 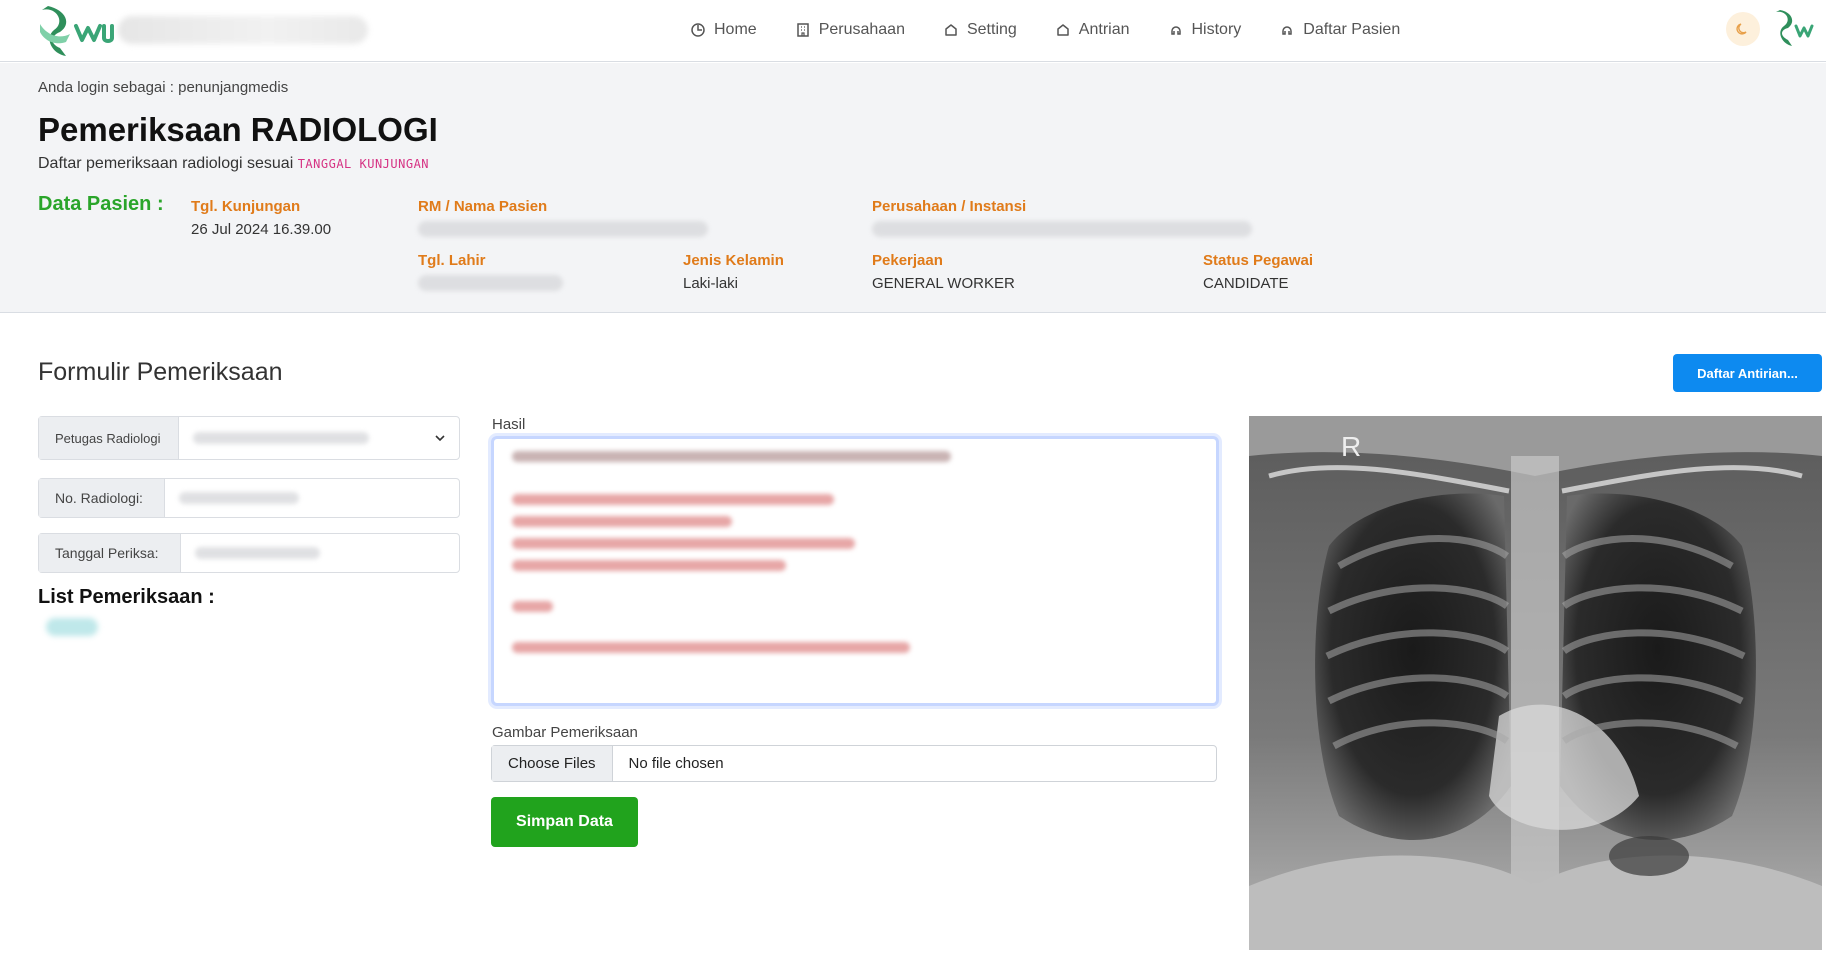 I want to click on theme-toggle-button, so click(x=1743, y=29).